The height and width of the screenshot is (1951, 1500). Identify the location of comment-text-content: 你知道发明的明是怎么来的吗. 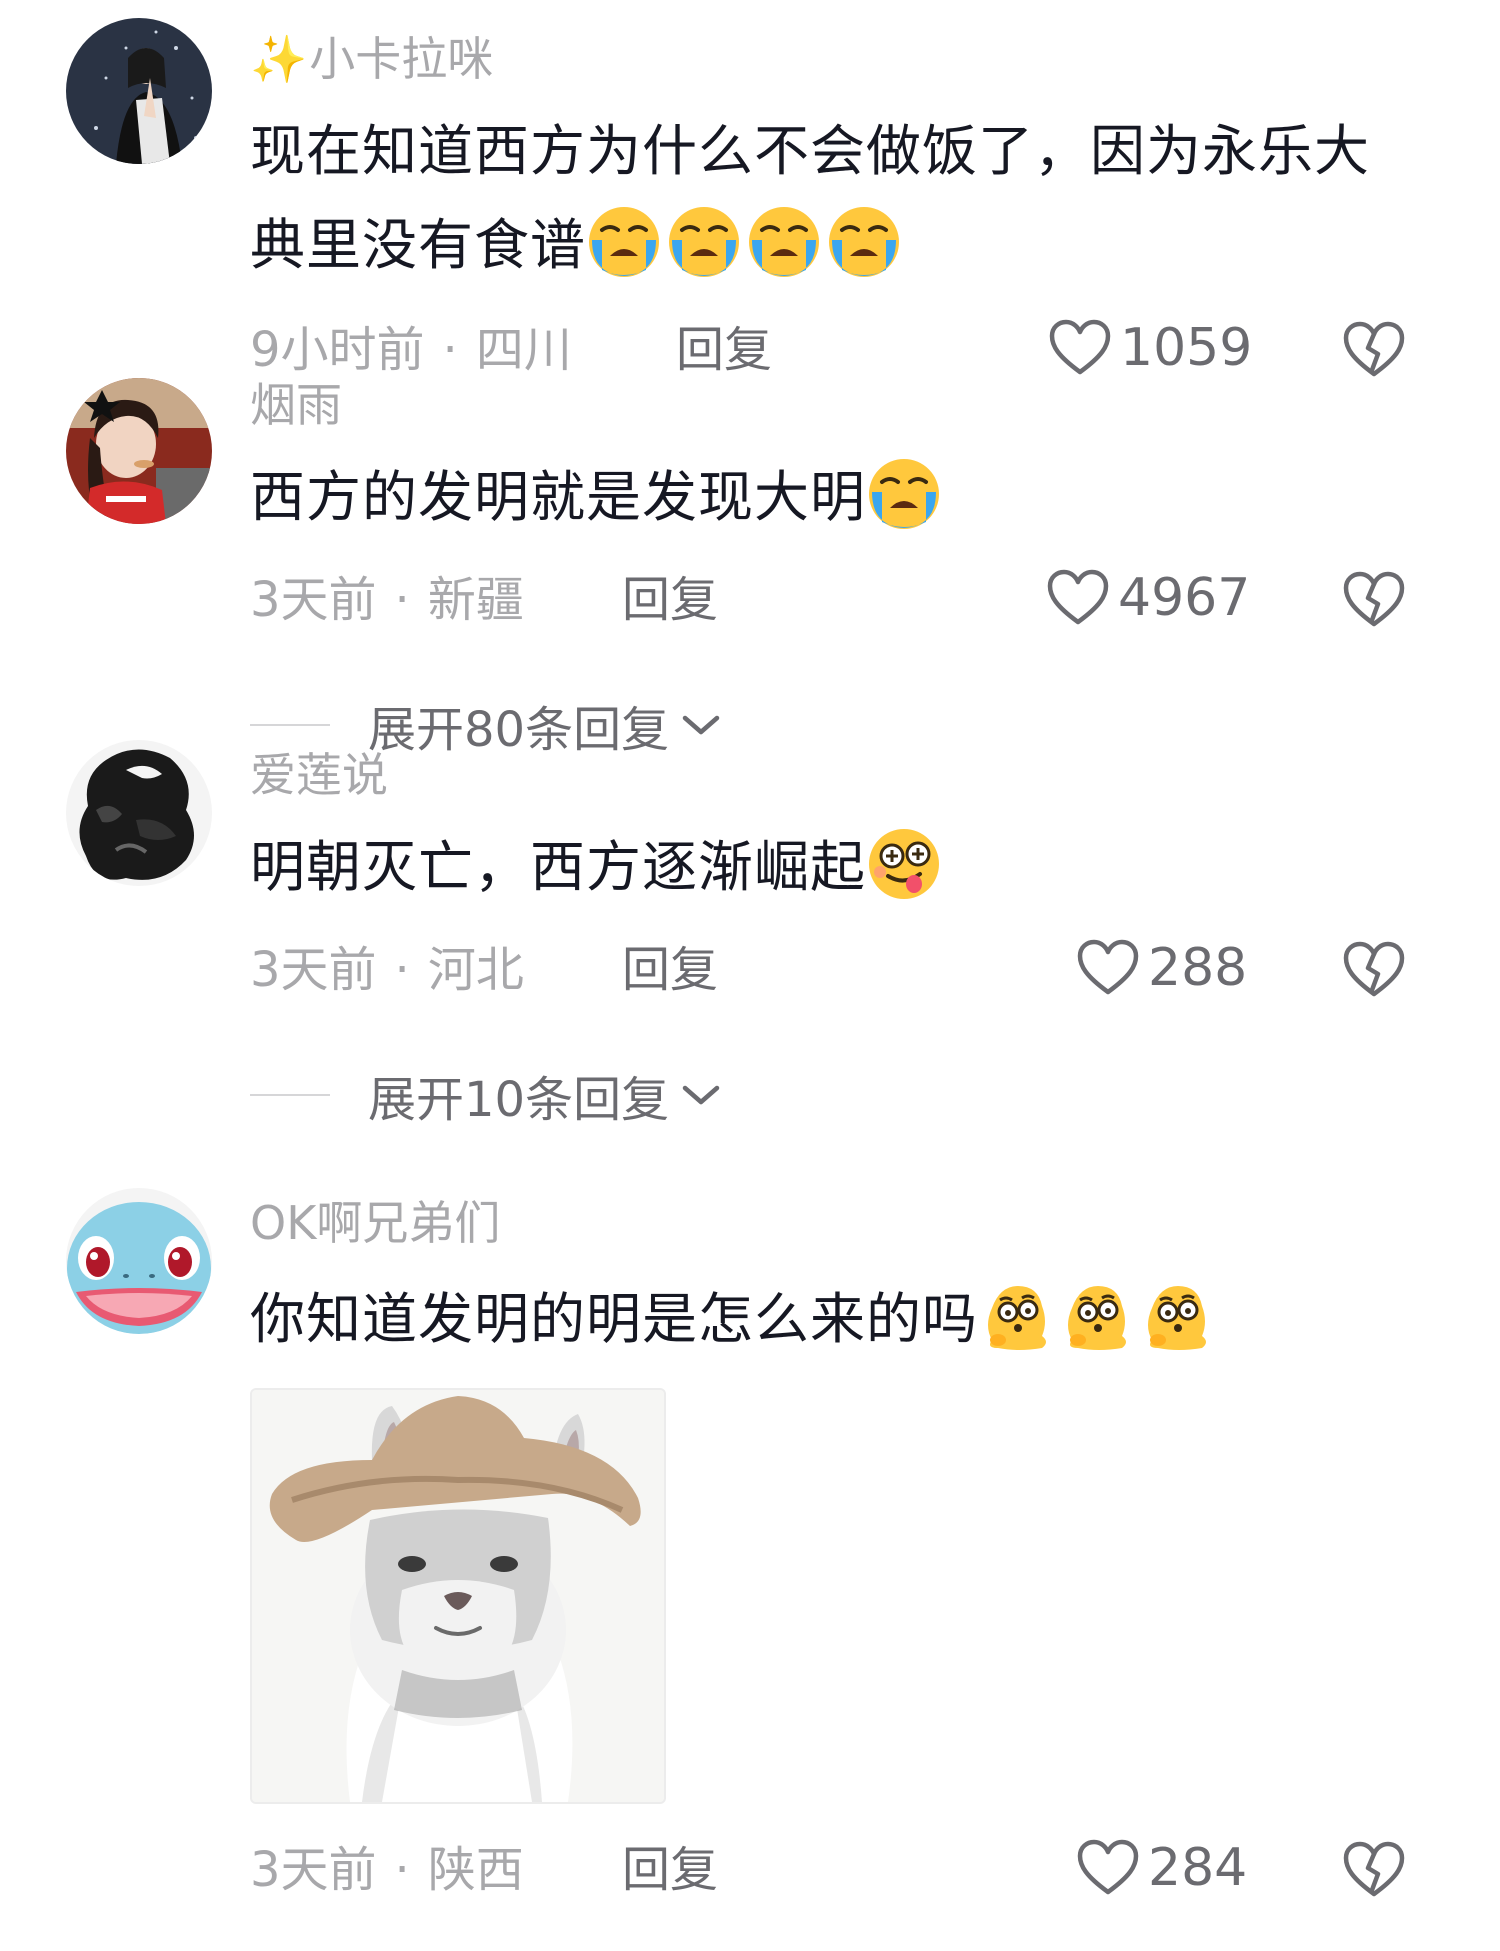
(614, 1319).